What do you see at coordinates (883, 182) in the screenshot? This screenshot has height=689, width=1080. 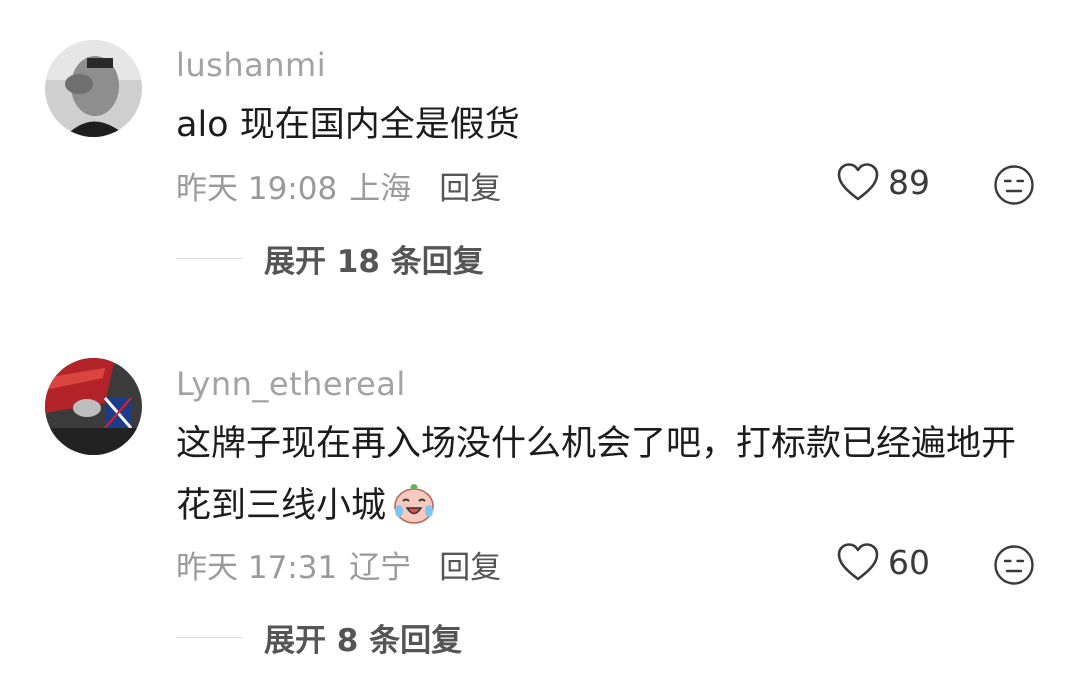 I see `like-button: 89` at bounding box center [883, 182].